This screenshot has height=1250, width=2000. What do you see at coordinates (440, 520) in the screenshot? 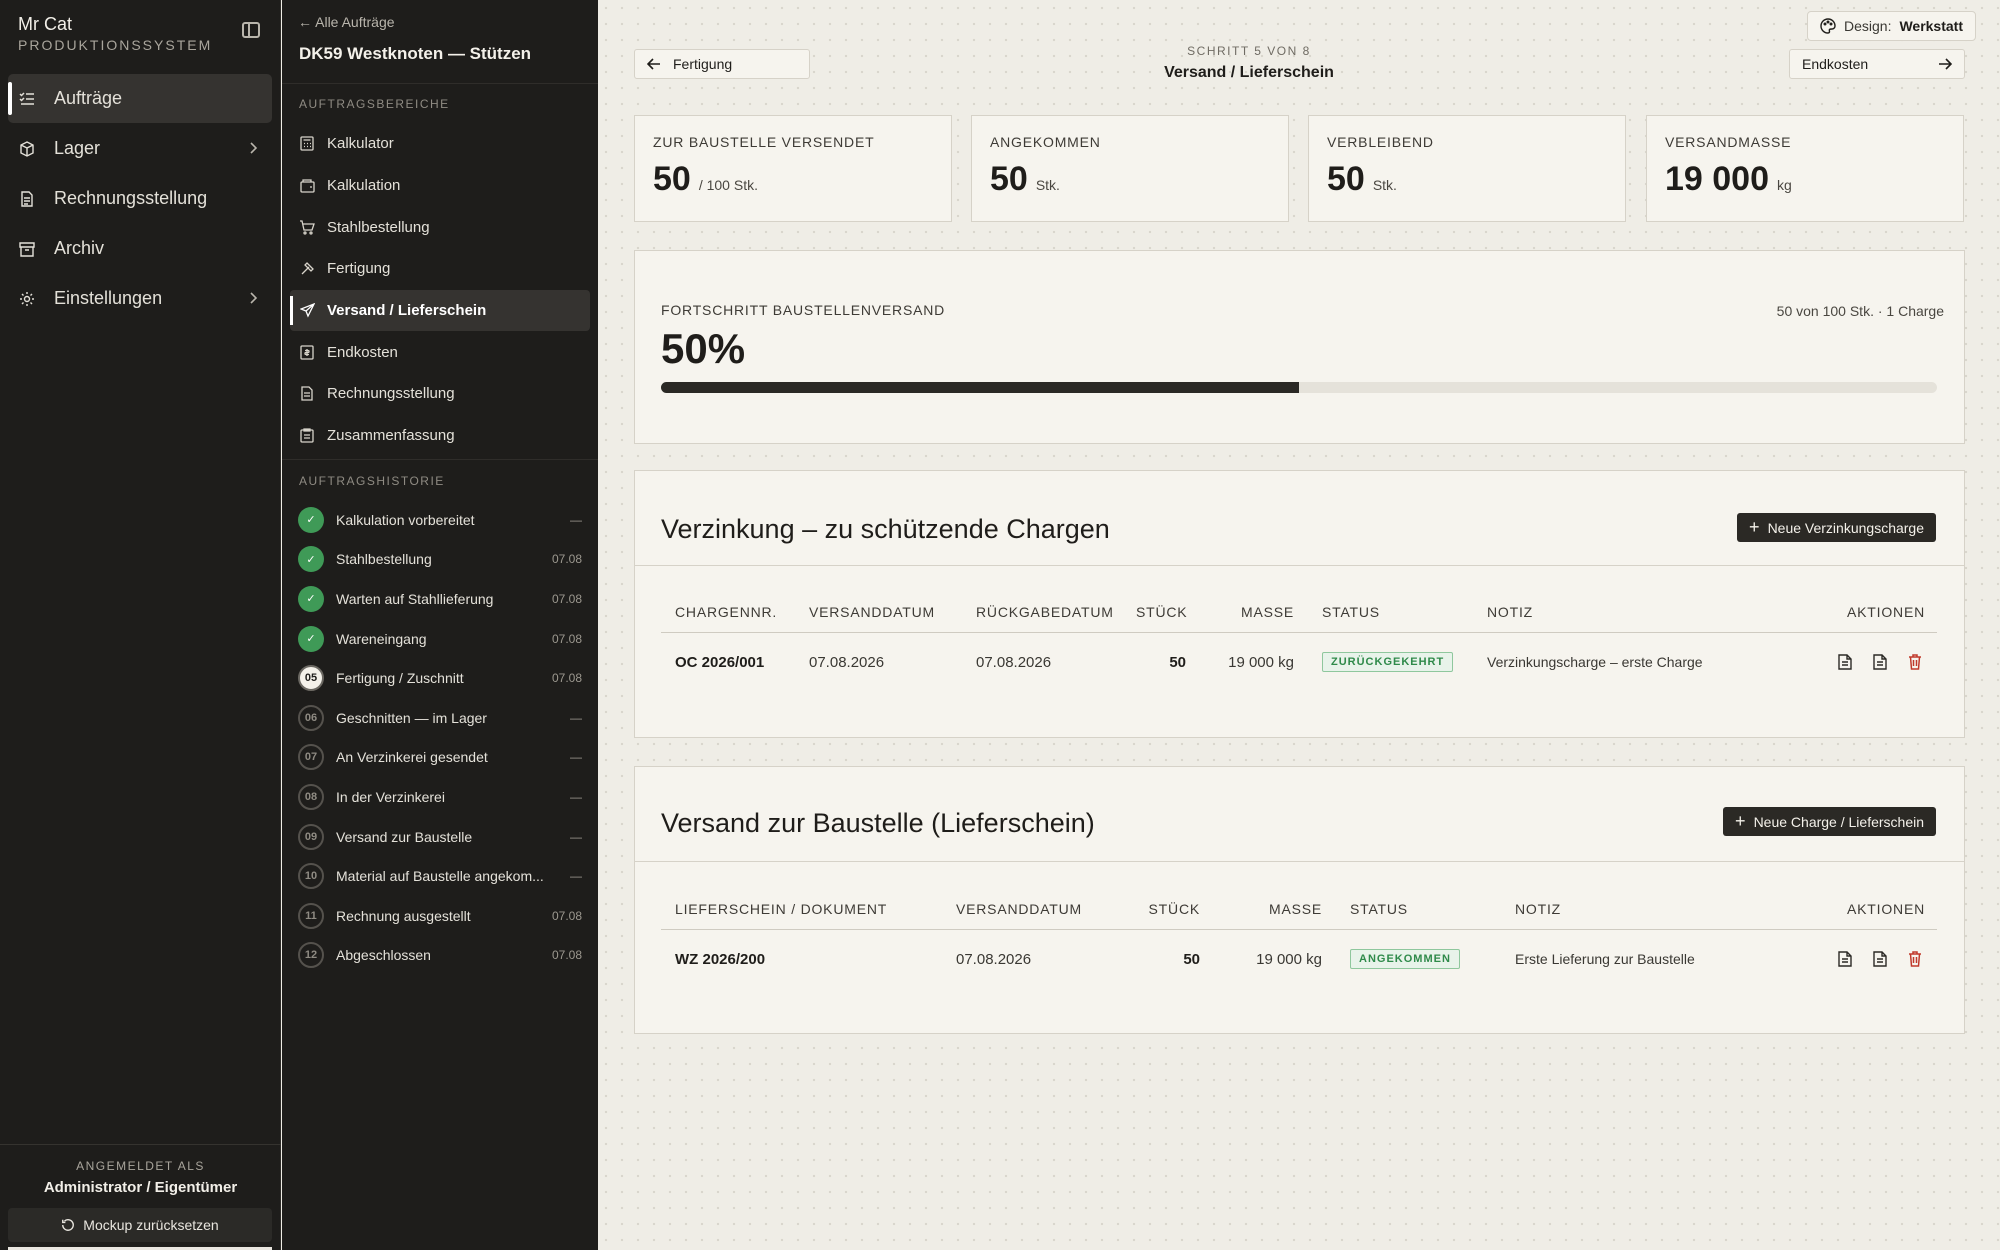
I see `history-item: ✓ Kalkulation vorbereitet —` at bounding box center [440, 520].